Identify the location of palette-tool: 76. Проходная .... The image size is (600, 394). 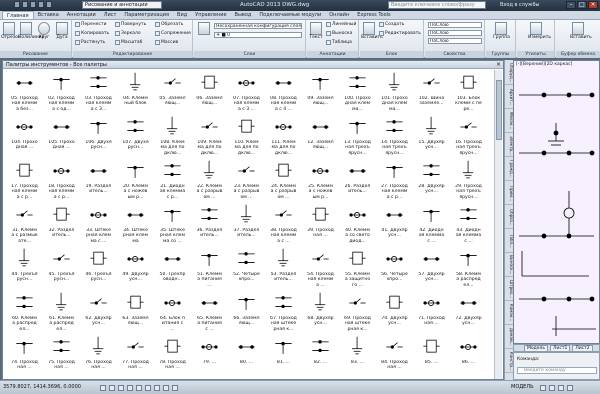
(98, 356).